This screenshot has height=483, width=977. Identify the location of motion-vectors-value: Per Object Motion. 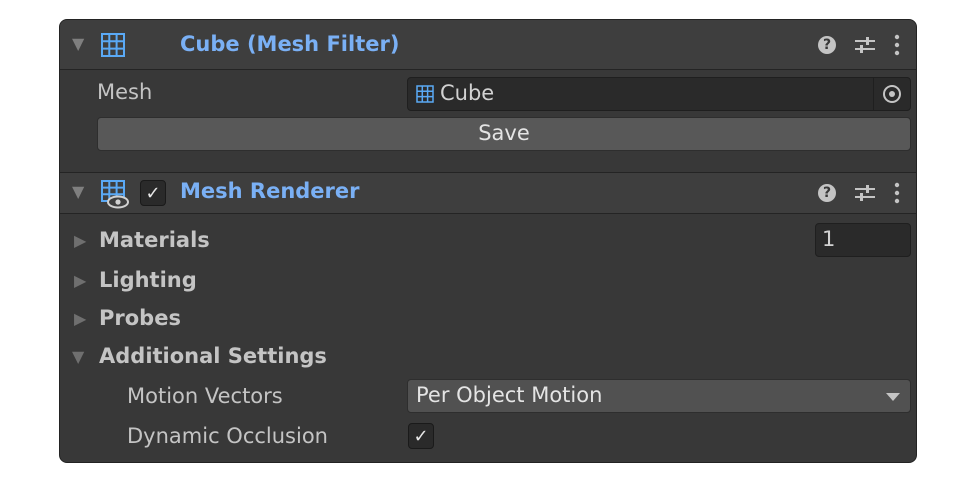
(509, 395).